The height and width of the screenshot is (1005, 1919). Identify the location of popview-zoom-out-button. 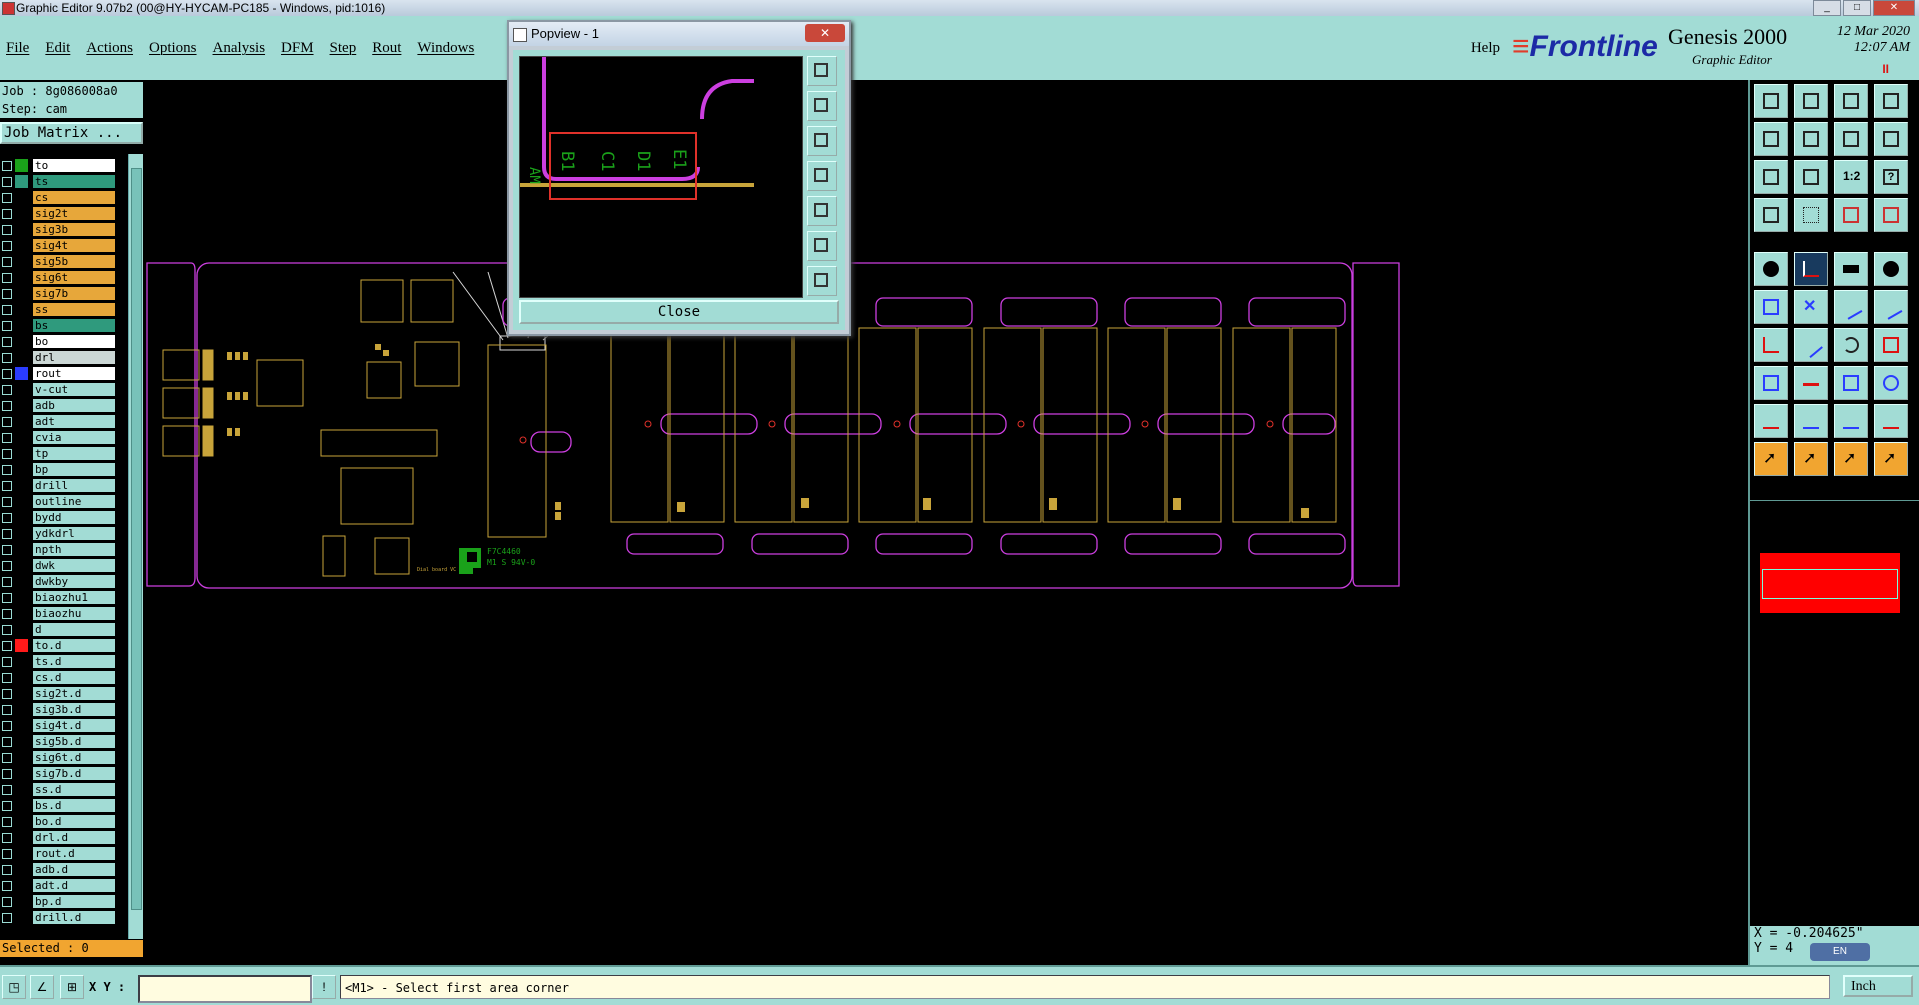
(822, 106).